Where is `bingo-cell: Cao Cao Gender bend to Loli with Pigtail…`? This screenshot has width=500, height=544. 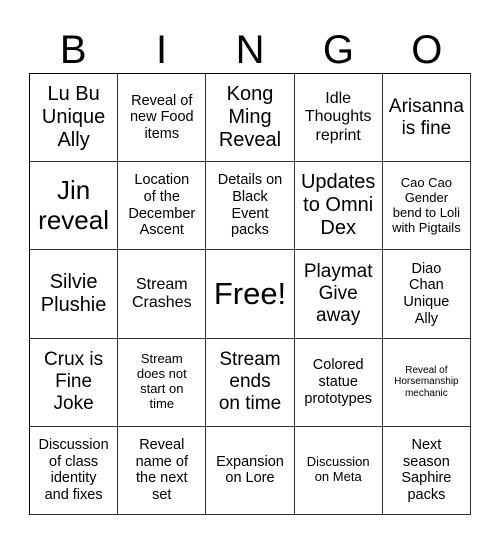
bingo-cell: Cao Cao Gender bend to Loli with Pigtail… is located at coordinates (426, 206).